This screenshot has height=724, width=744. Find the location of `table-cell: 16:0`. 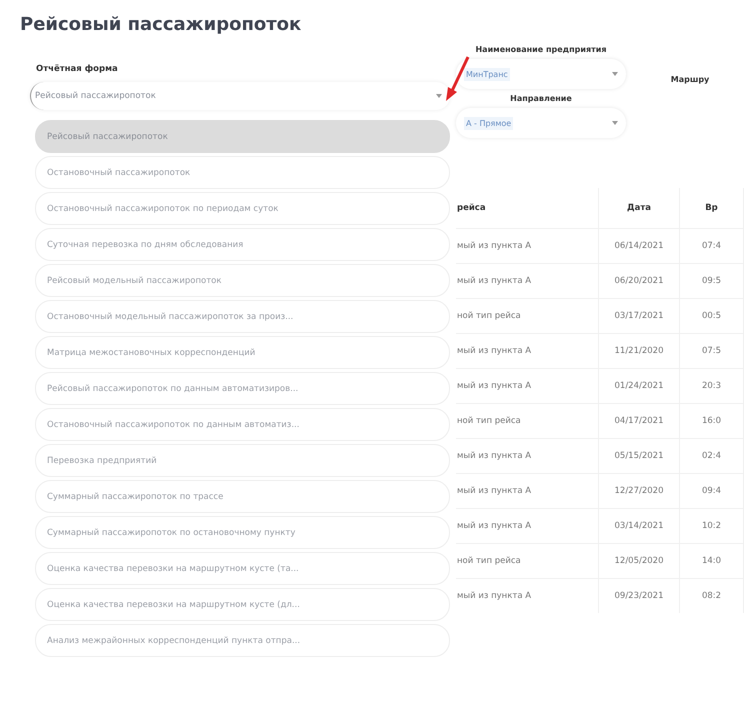

table-cell: 16:0 is located at coordinates (712, 421).